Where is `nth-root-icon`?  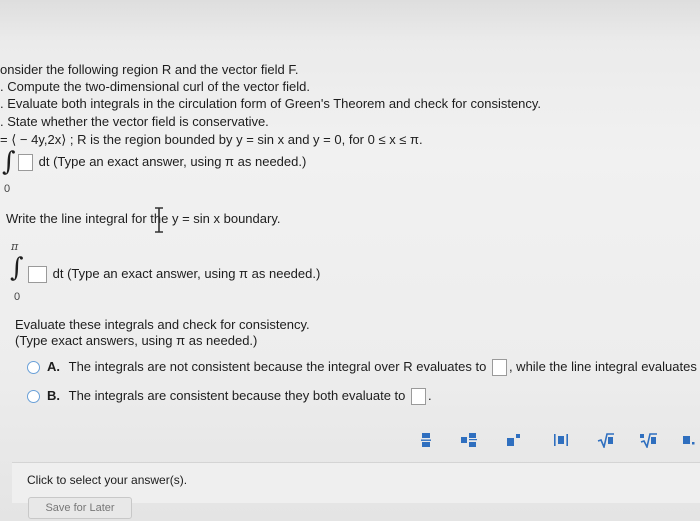
nth-root-icon is located at coordinates (649, 440).